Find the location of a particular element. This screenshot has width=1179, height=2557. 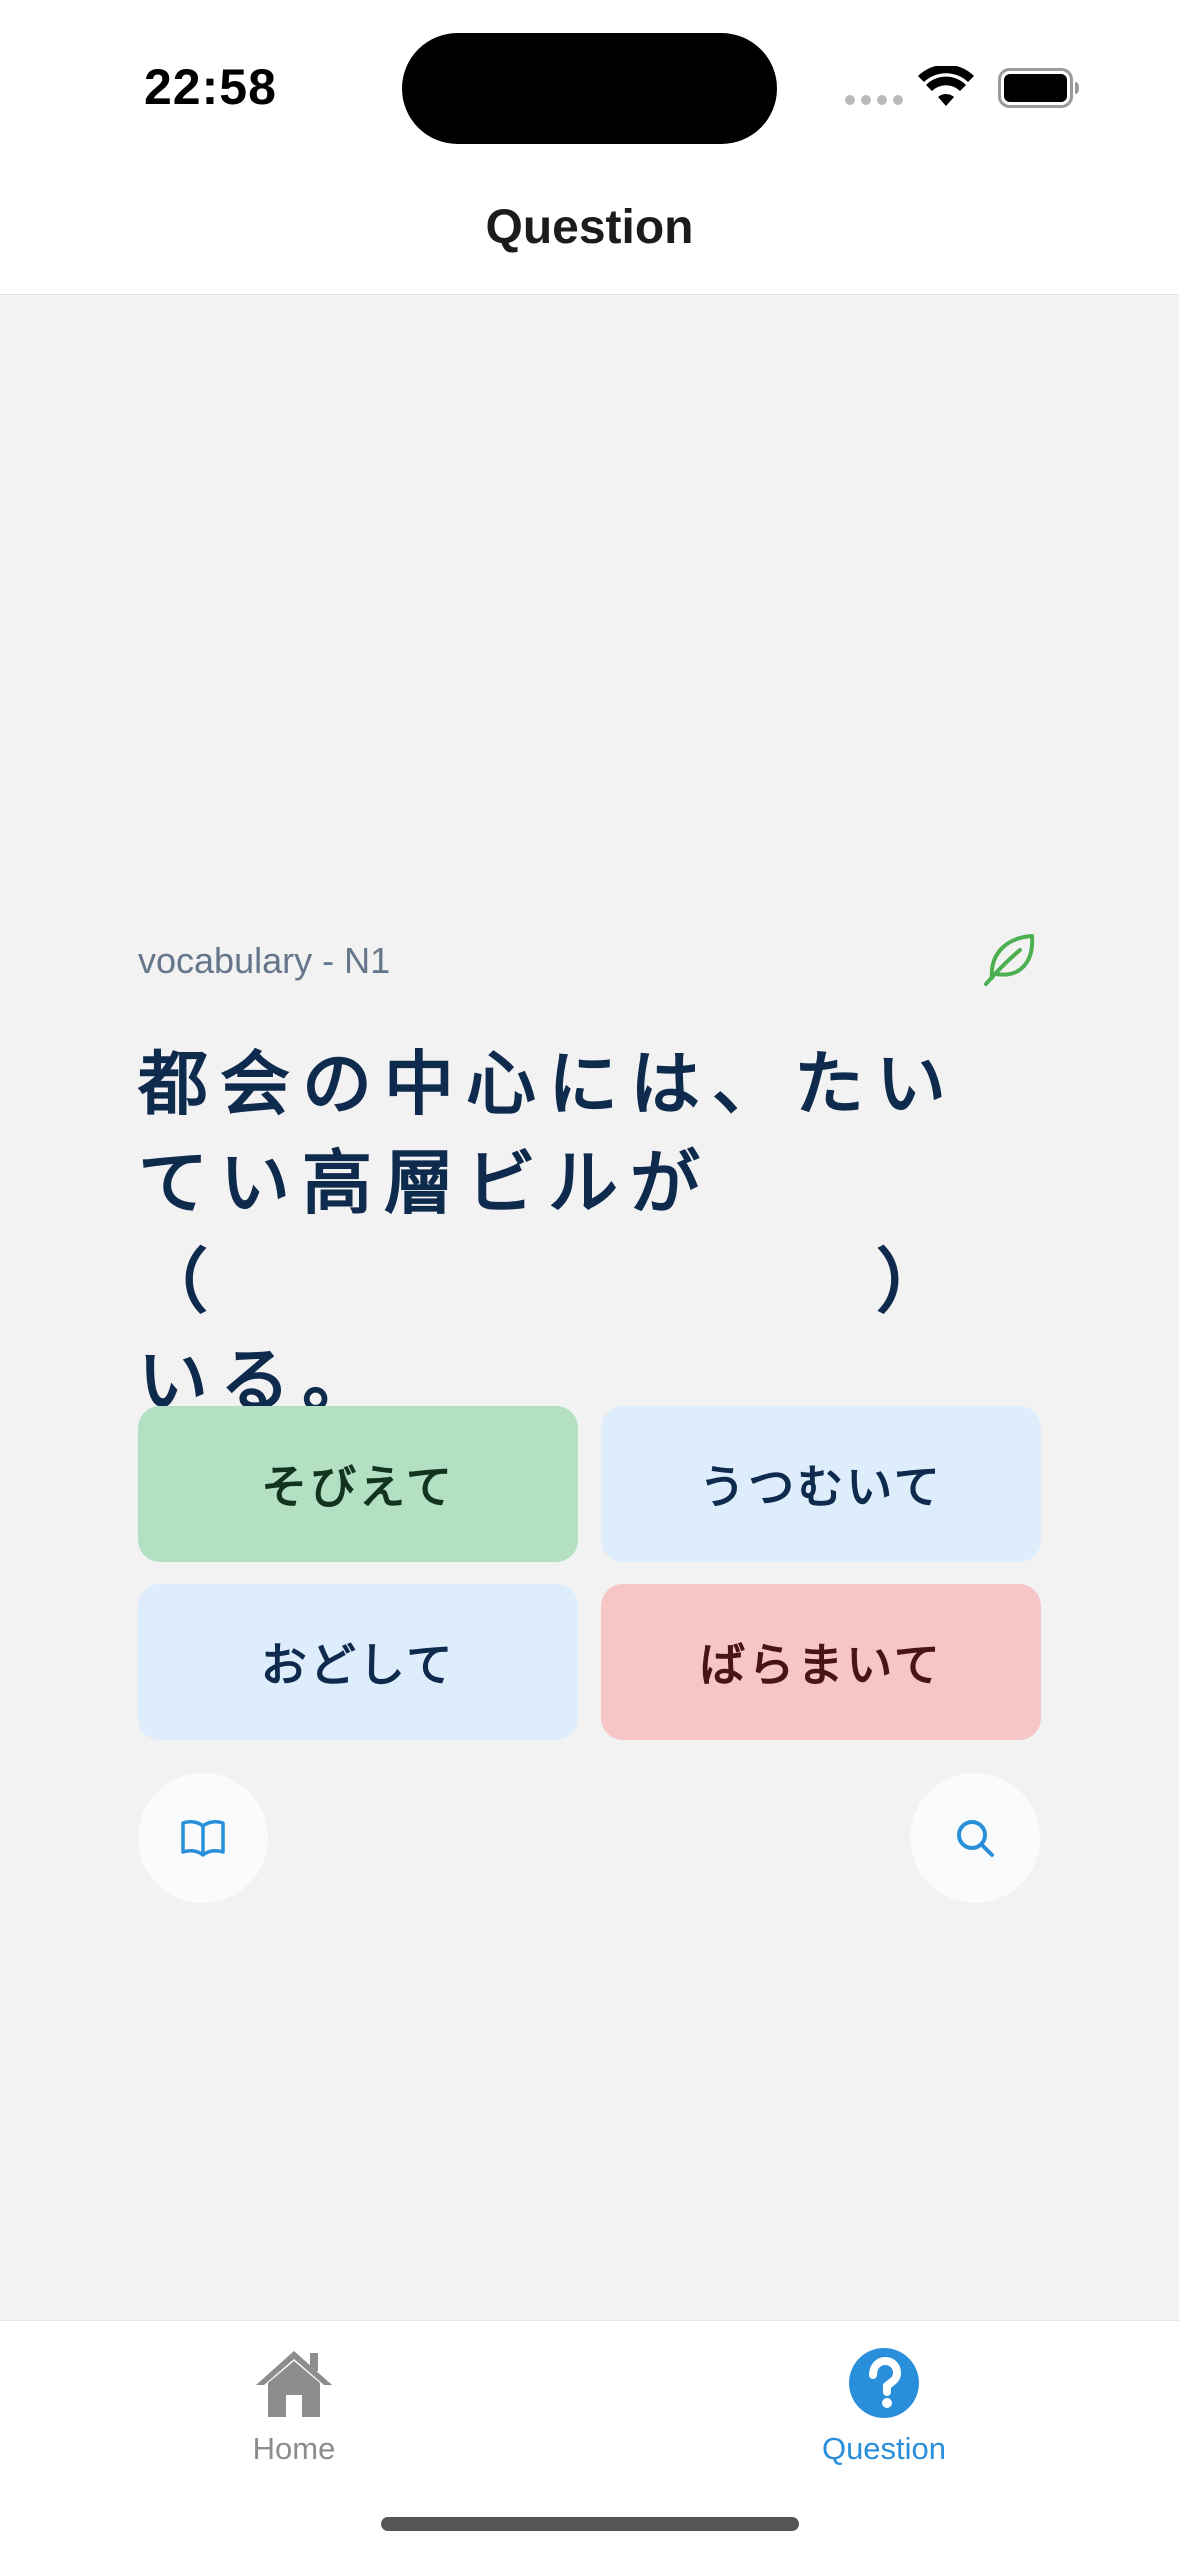

tab-question-label: Question is located at coordinates (884, 2448).